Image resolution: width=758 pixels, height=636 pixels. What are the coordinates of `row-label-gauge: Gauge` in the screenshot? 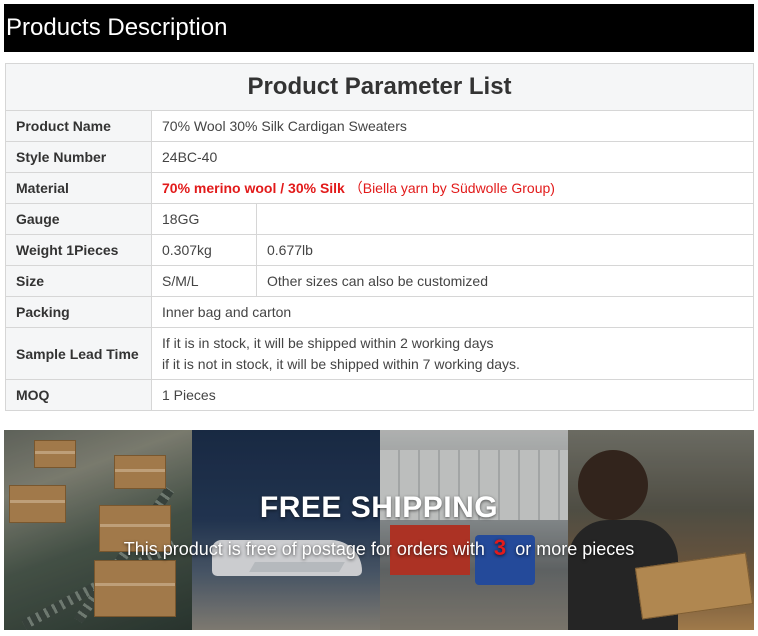 It's located at (78, 219).